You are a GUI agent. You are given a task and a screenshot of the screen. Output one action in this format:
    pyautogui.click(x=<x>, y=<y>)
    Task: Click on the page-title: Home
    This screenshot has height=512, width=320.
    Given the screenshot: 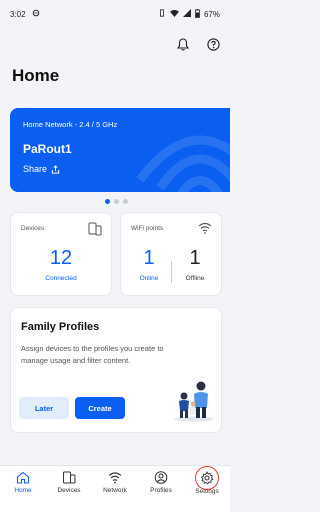 What is the action you would take?
    pyautogui.click(x=36, y=75)
    